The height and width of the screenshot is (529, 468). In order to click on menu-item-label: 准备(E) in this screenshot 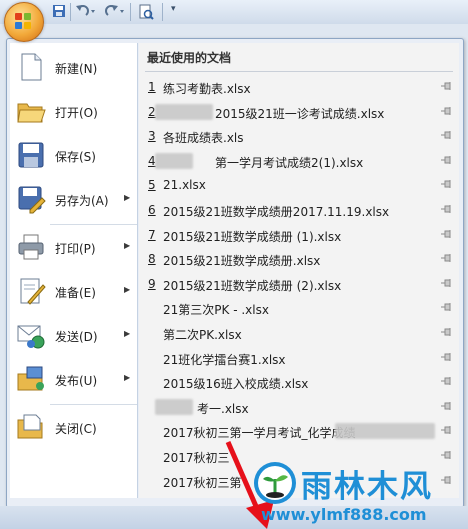, I will do `click(75, 293)`.